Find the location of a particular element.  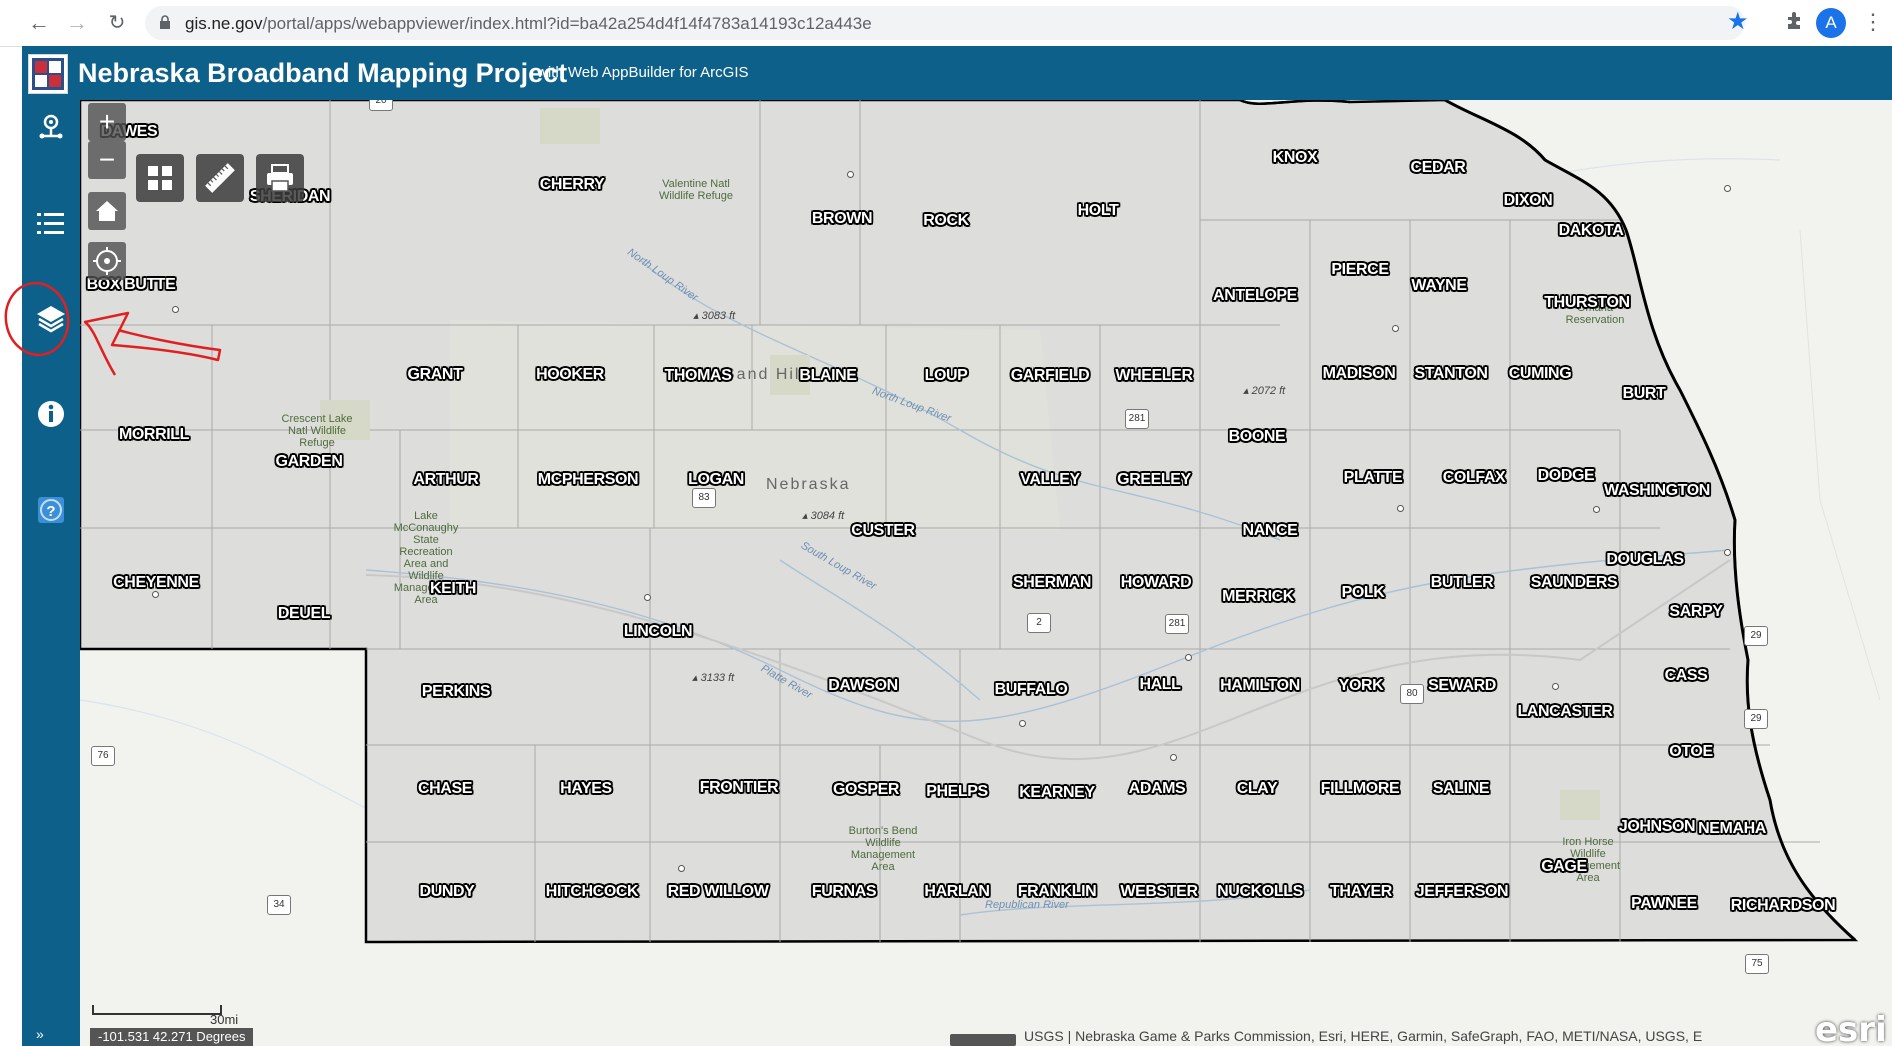

county-label: LOGAN is located at coordinates (716, 479).